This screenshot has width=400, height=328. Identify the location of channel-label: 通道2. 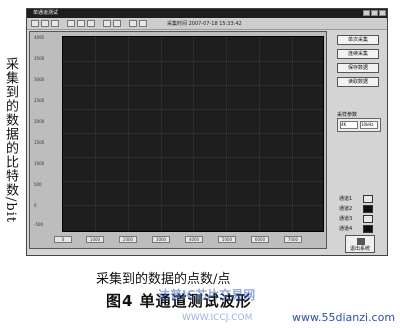
(346, 209).